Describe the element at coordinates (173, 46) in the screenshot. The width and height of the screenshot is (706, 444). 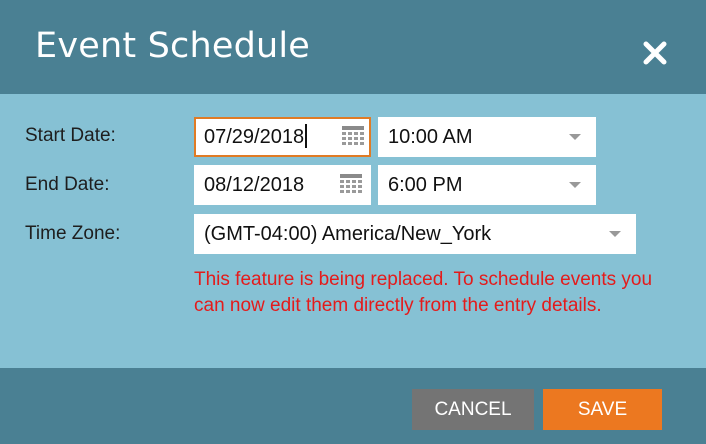
I see `dialog-title: Event Schedule` at that location.